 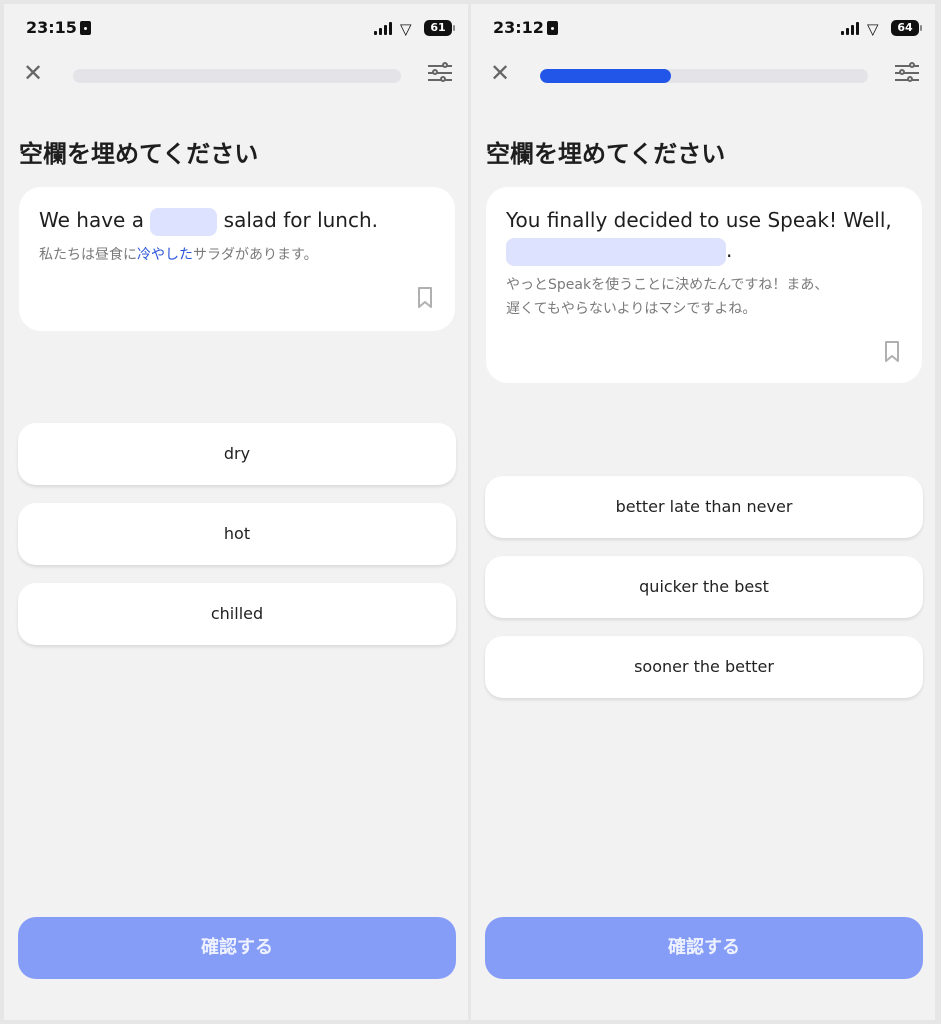 I want to click on option-button: quicker the best, so click(x=704, y=587).